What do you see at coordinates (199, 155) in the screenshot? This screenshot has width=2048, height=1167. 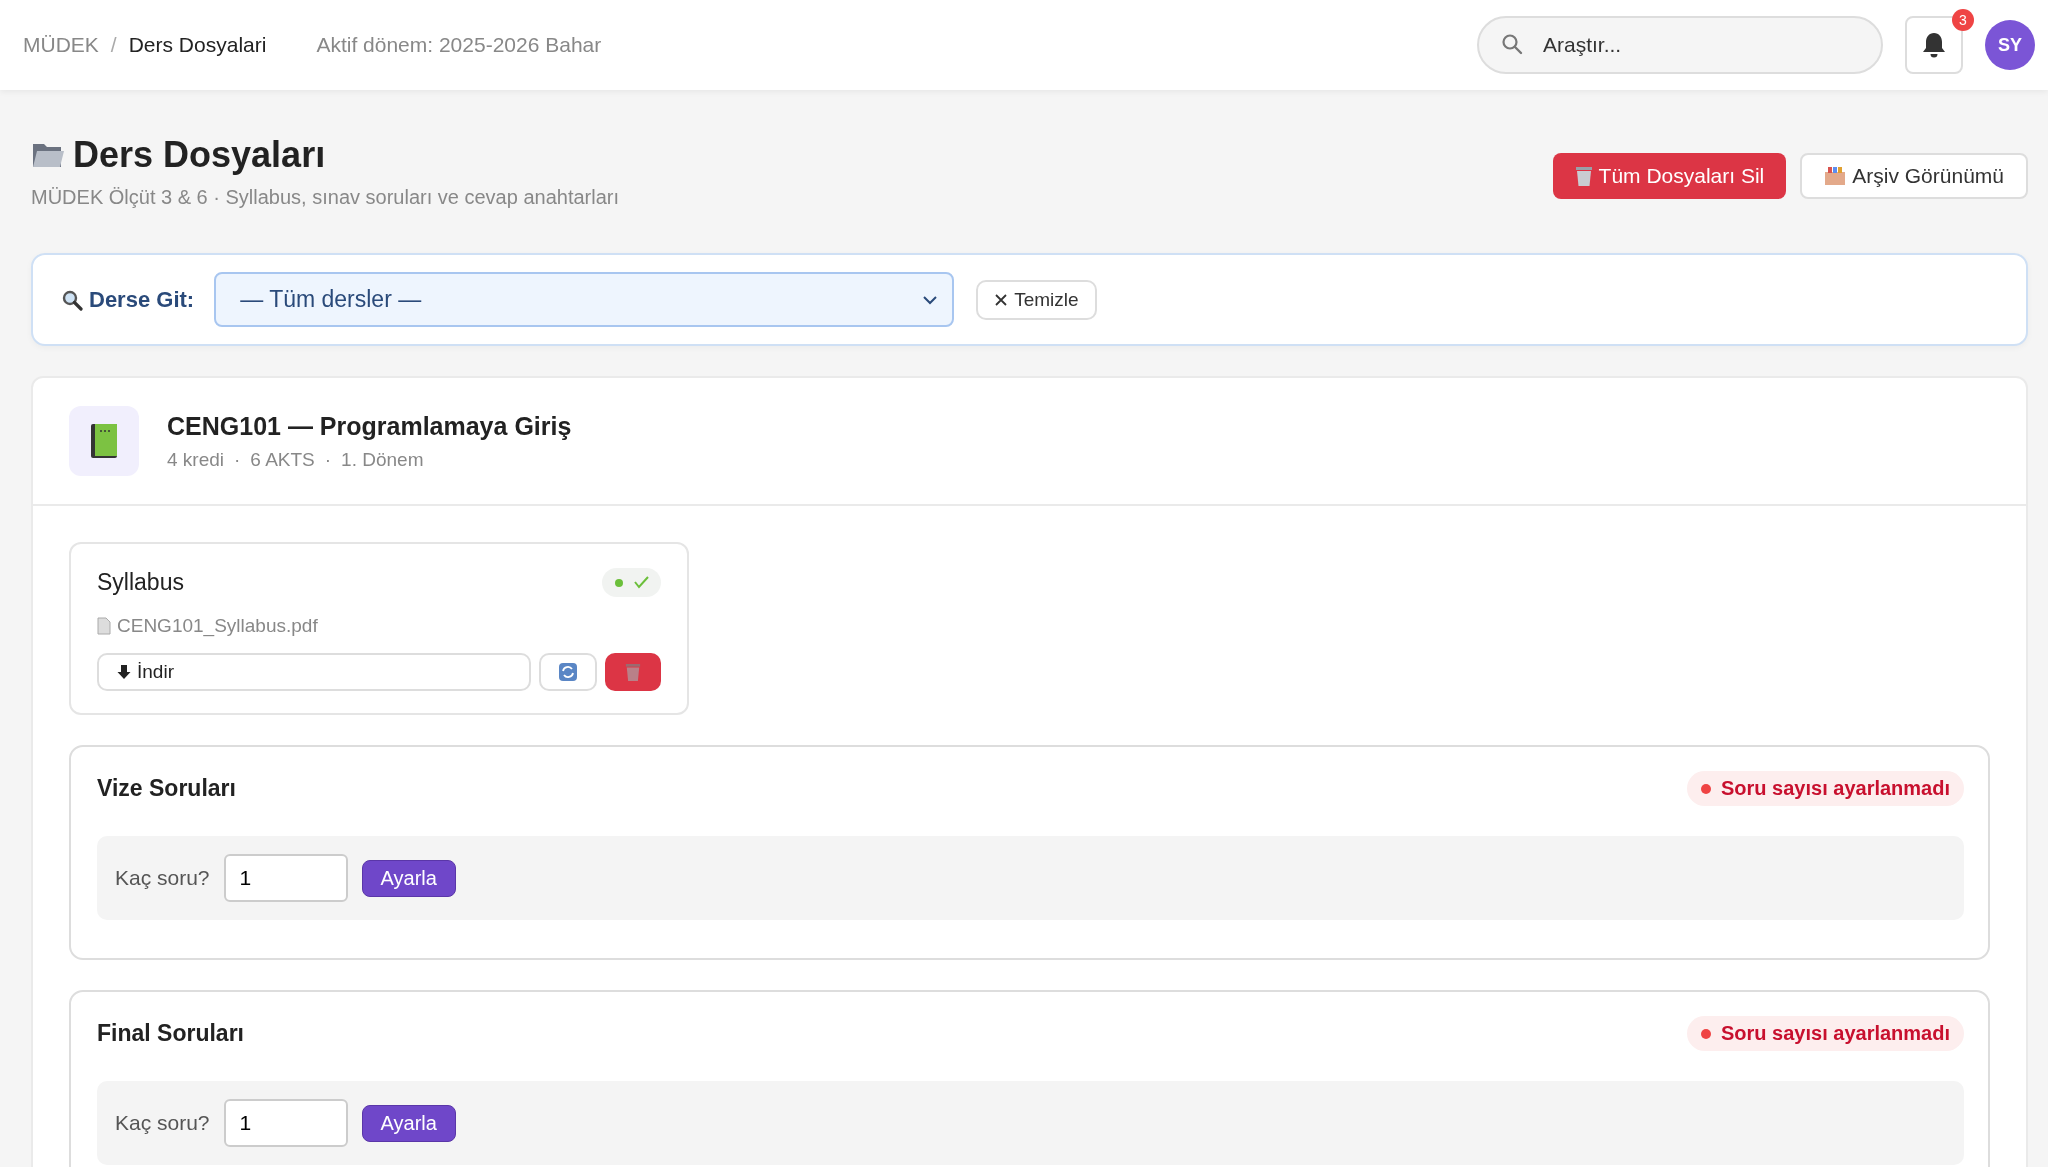 I see `page-title: Ders Dosyaları` at bounding box center [199, 155].